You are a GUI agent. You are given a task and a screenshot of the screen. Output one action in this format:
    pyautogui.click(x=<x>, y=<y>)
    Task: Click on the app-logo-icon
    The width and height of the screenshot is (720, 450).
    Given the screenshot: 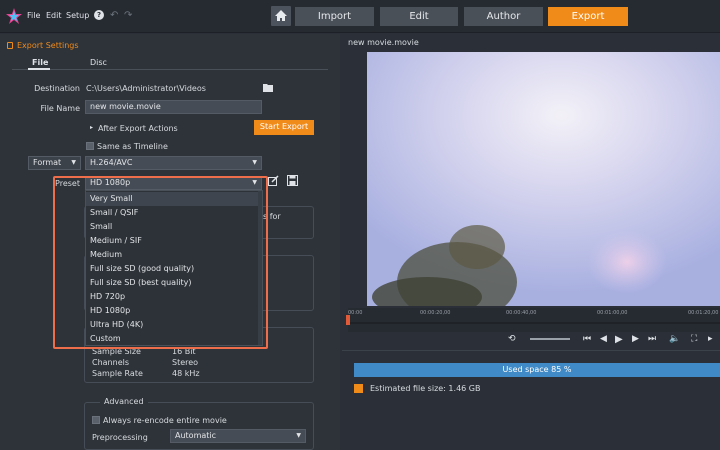 What is the action you would take?
    pyautogui.click(x=14, y=16)
    